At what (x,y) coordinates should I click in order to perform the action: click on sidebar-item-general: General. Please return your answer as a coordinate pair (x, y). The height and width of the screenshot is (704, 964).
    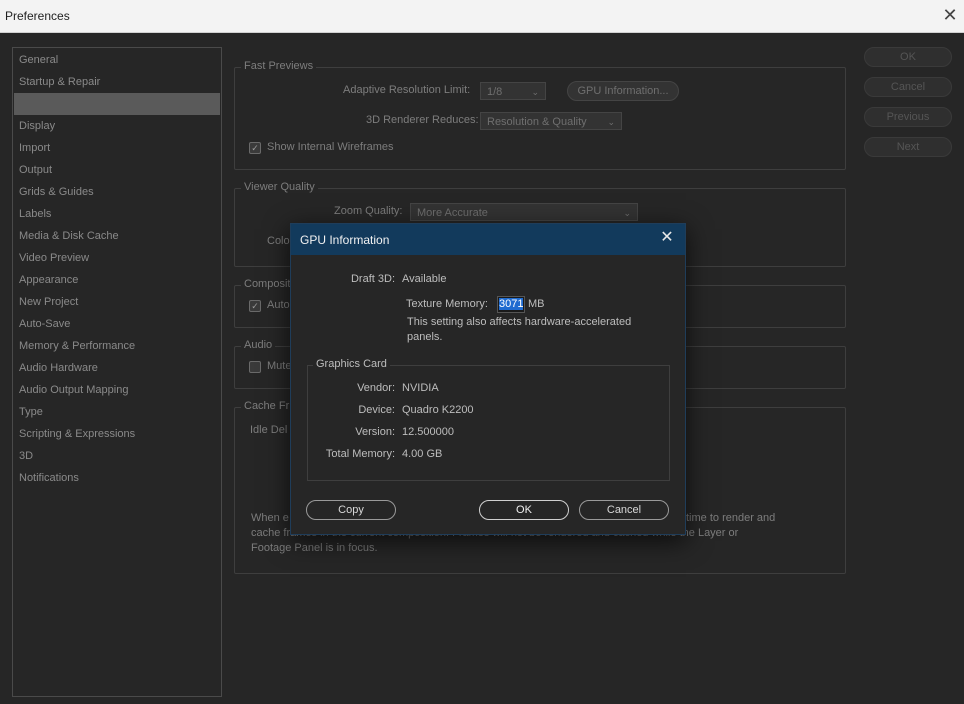
    Looking at the image, I should click on (38, 60).